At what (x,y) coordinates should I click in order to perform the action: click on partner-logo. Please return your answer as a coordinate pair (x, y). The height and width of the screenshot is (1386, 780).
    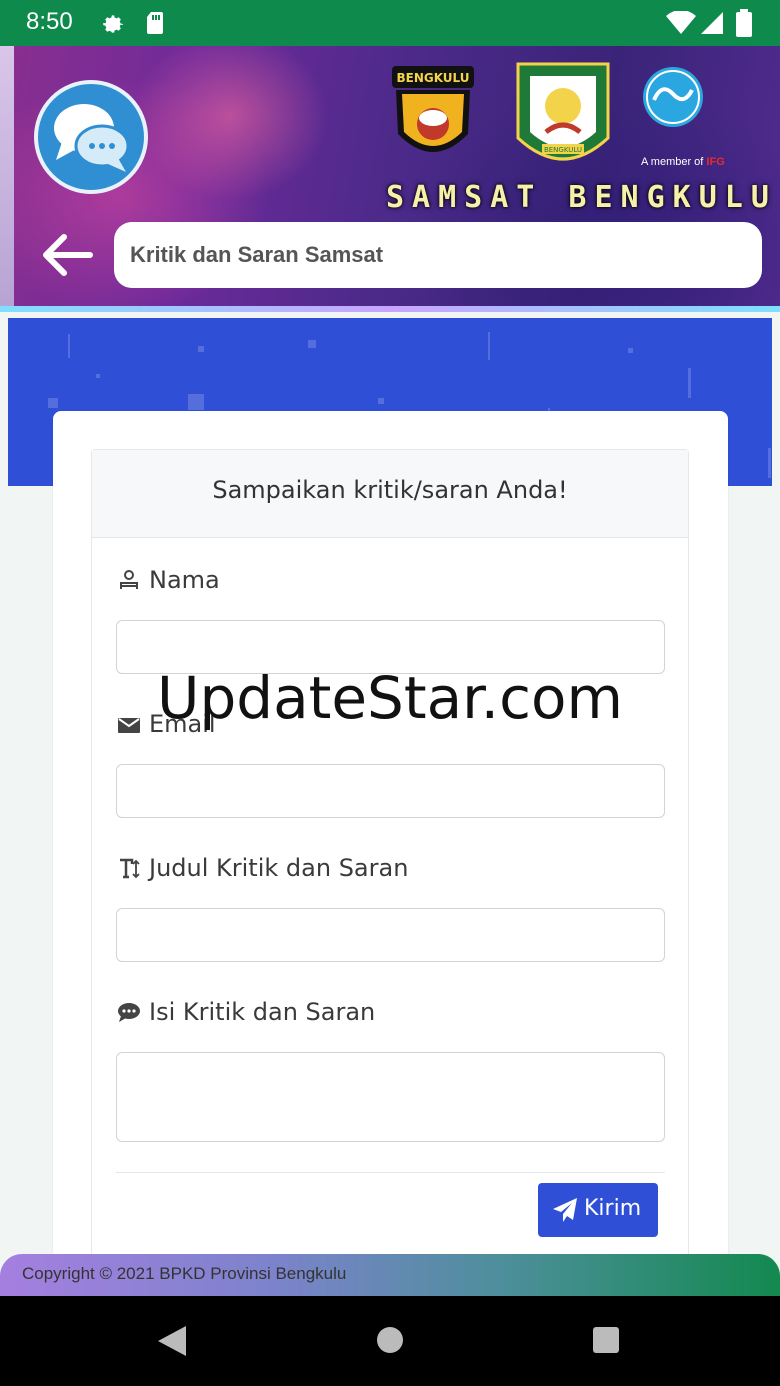
    Looking at the image, I should click on (673, 97).